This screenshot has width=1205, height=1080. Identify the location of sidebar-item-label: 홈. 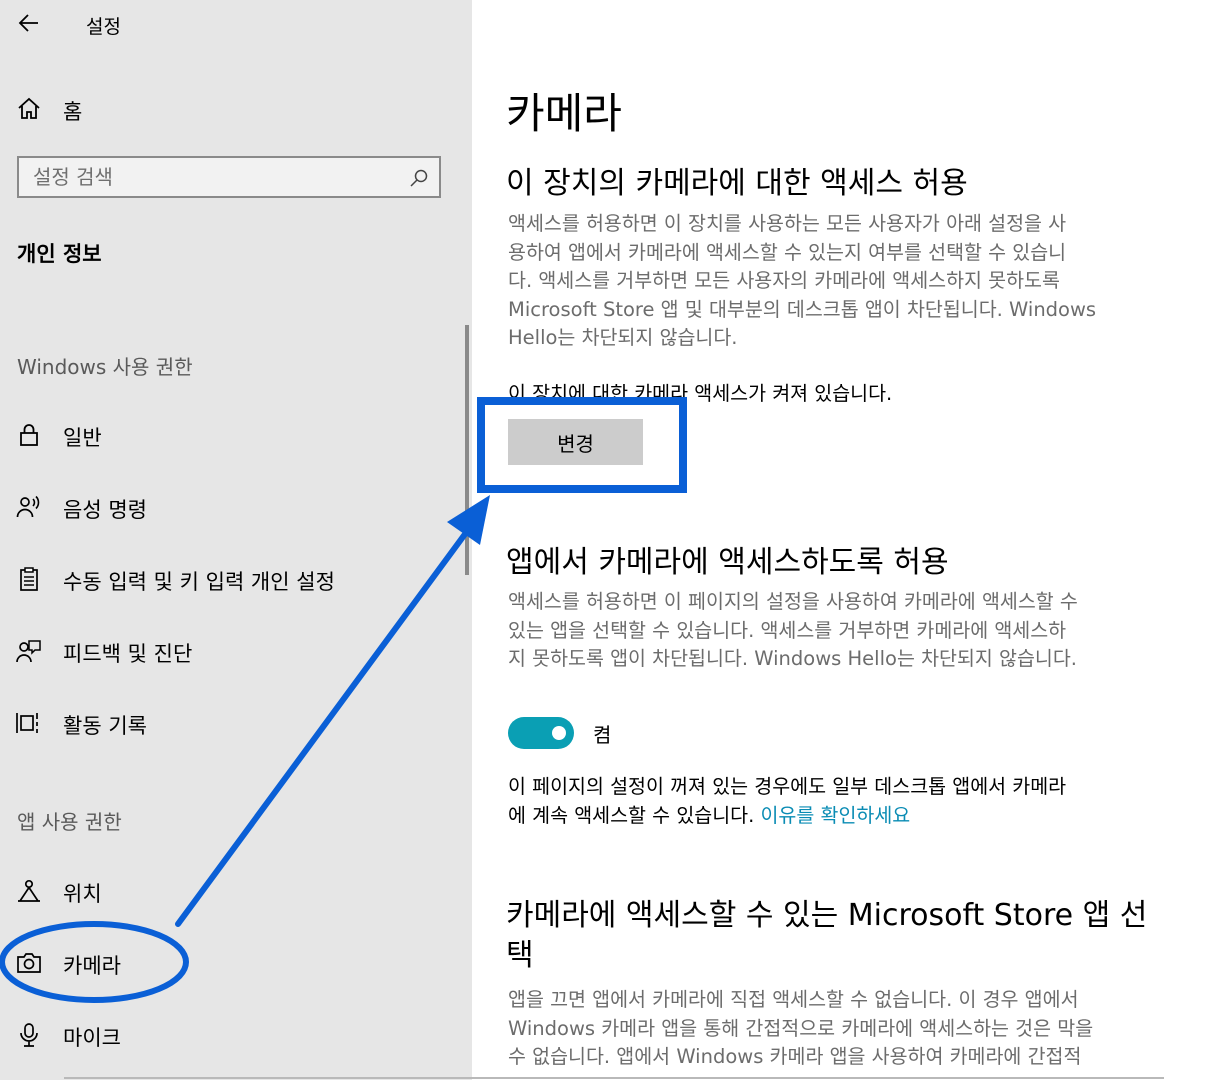
(73, 112).